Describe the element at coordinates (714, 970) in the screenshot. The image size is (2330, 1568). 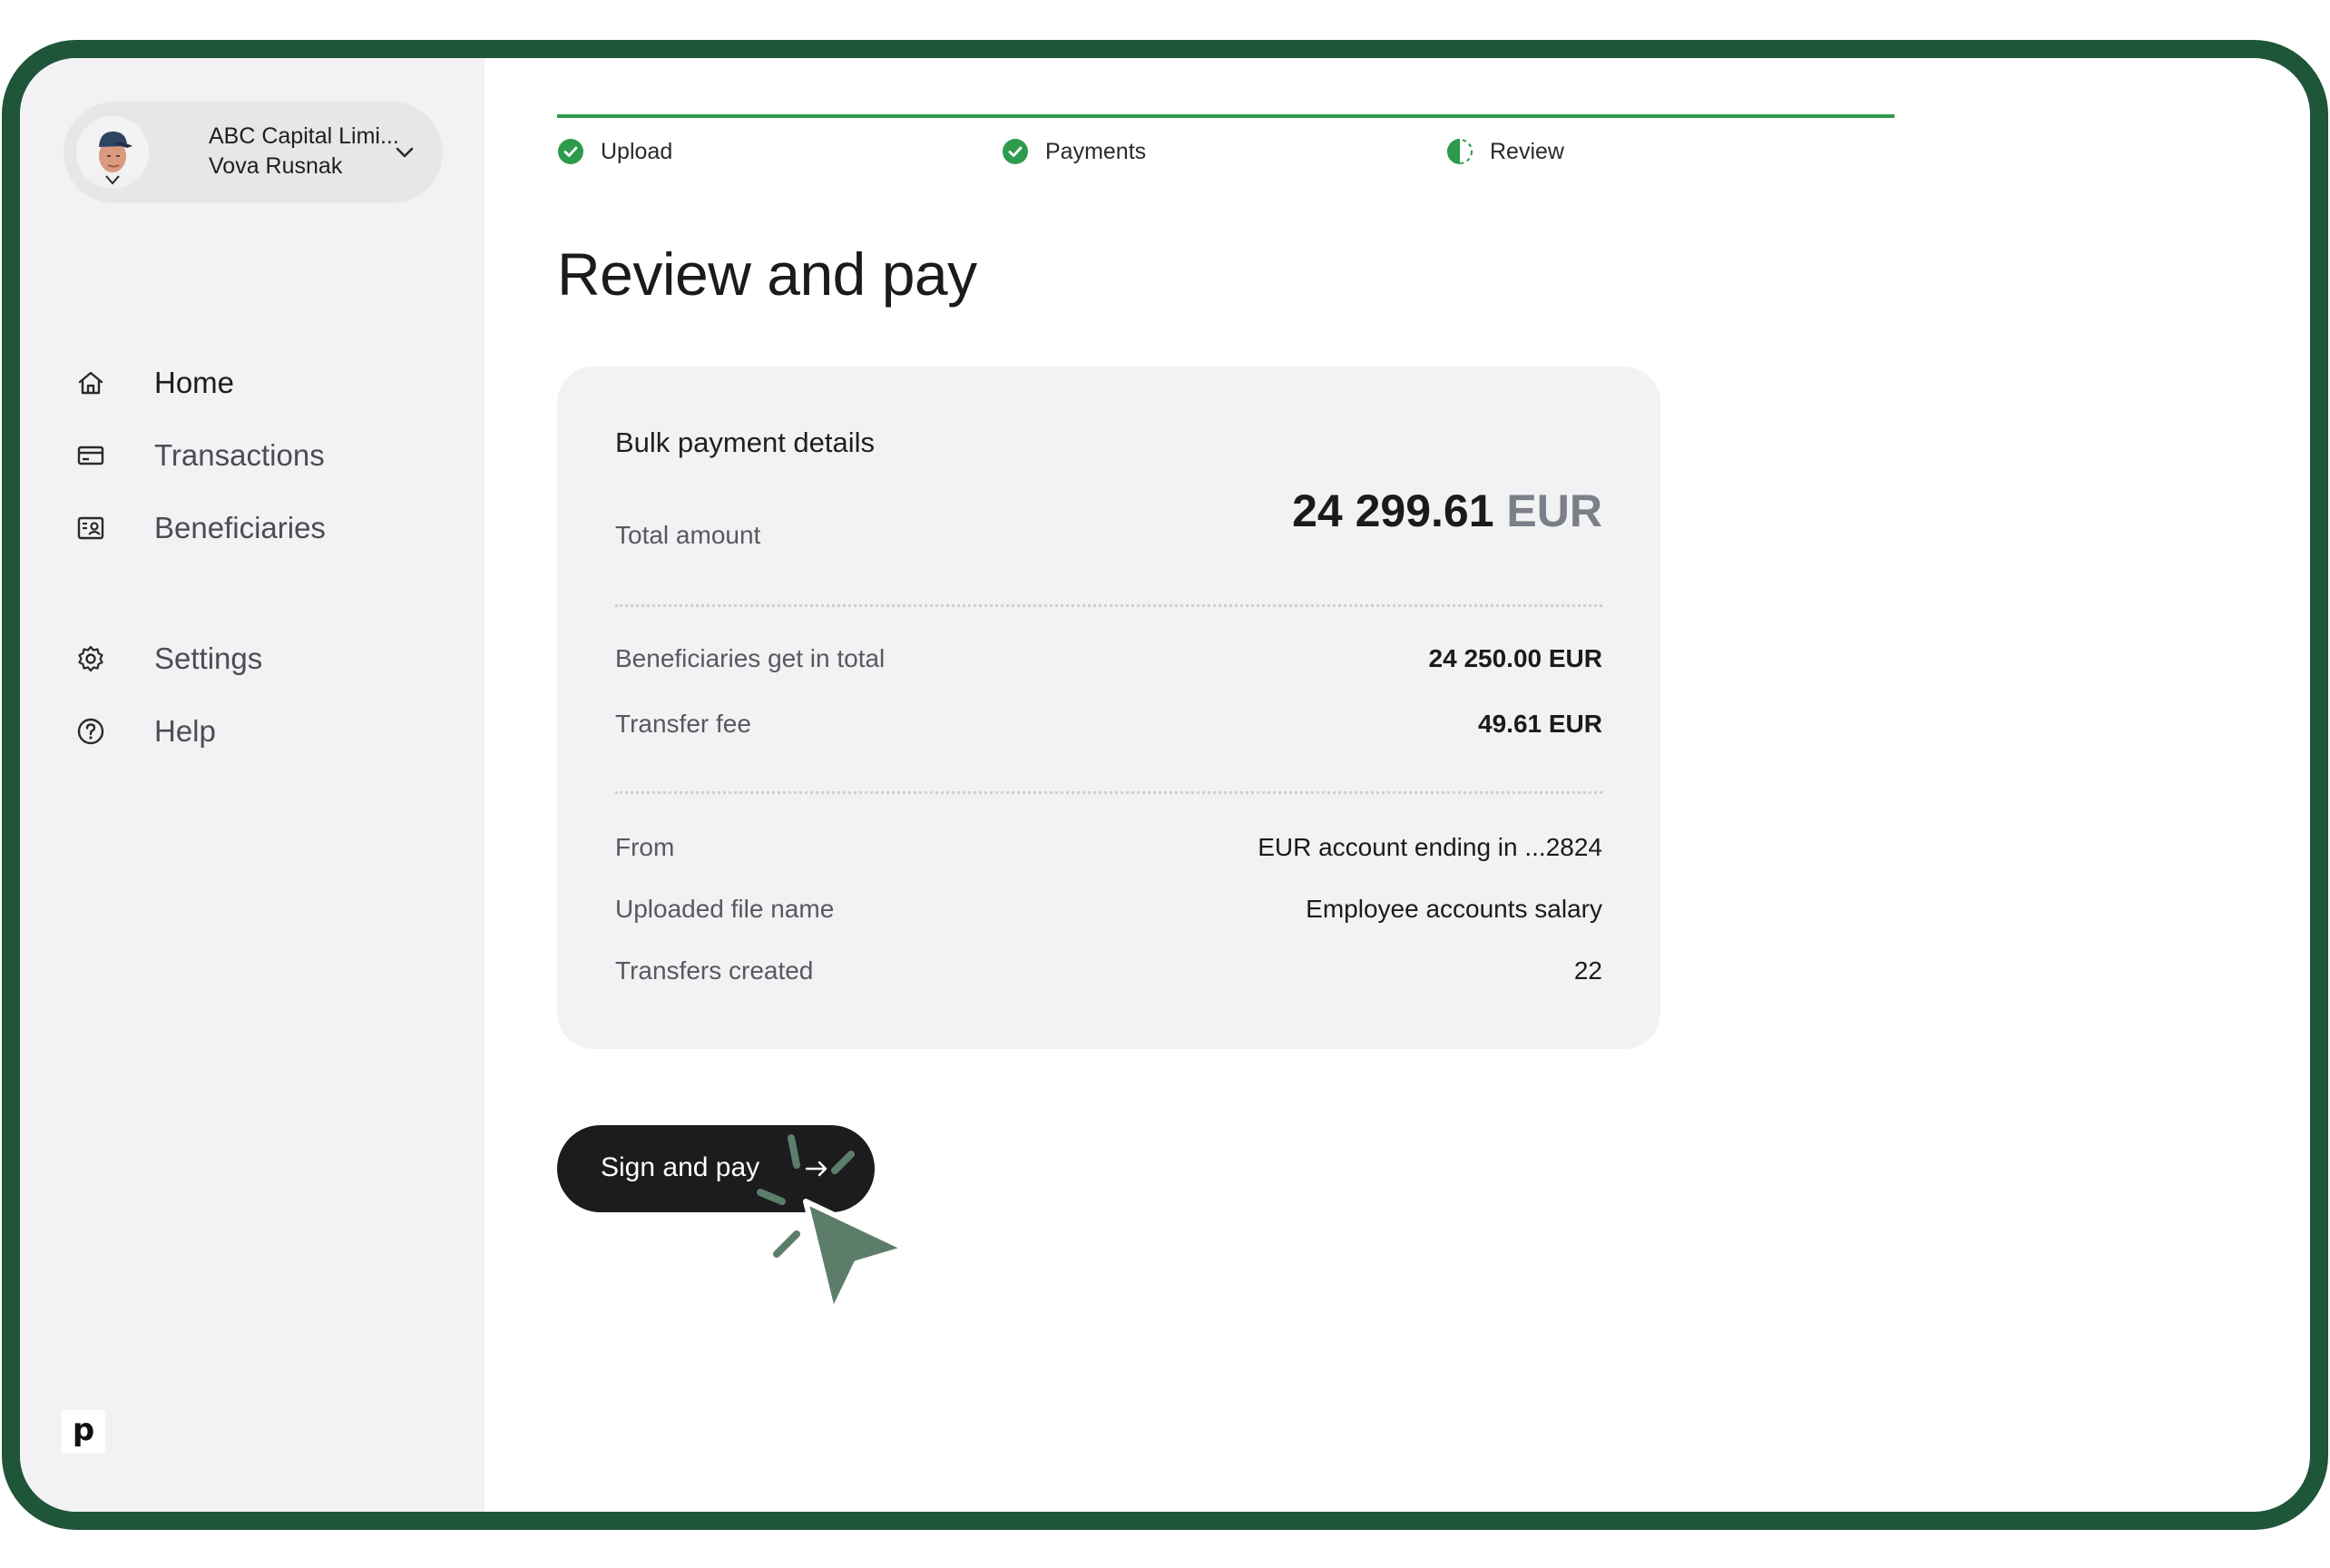
I see `transfers-created-label: Transfers created` at that location.